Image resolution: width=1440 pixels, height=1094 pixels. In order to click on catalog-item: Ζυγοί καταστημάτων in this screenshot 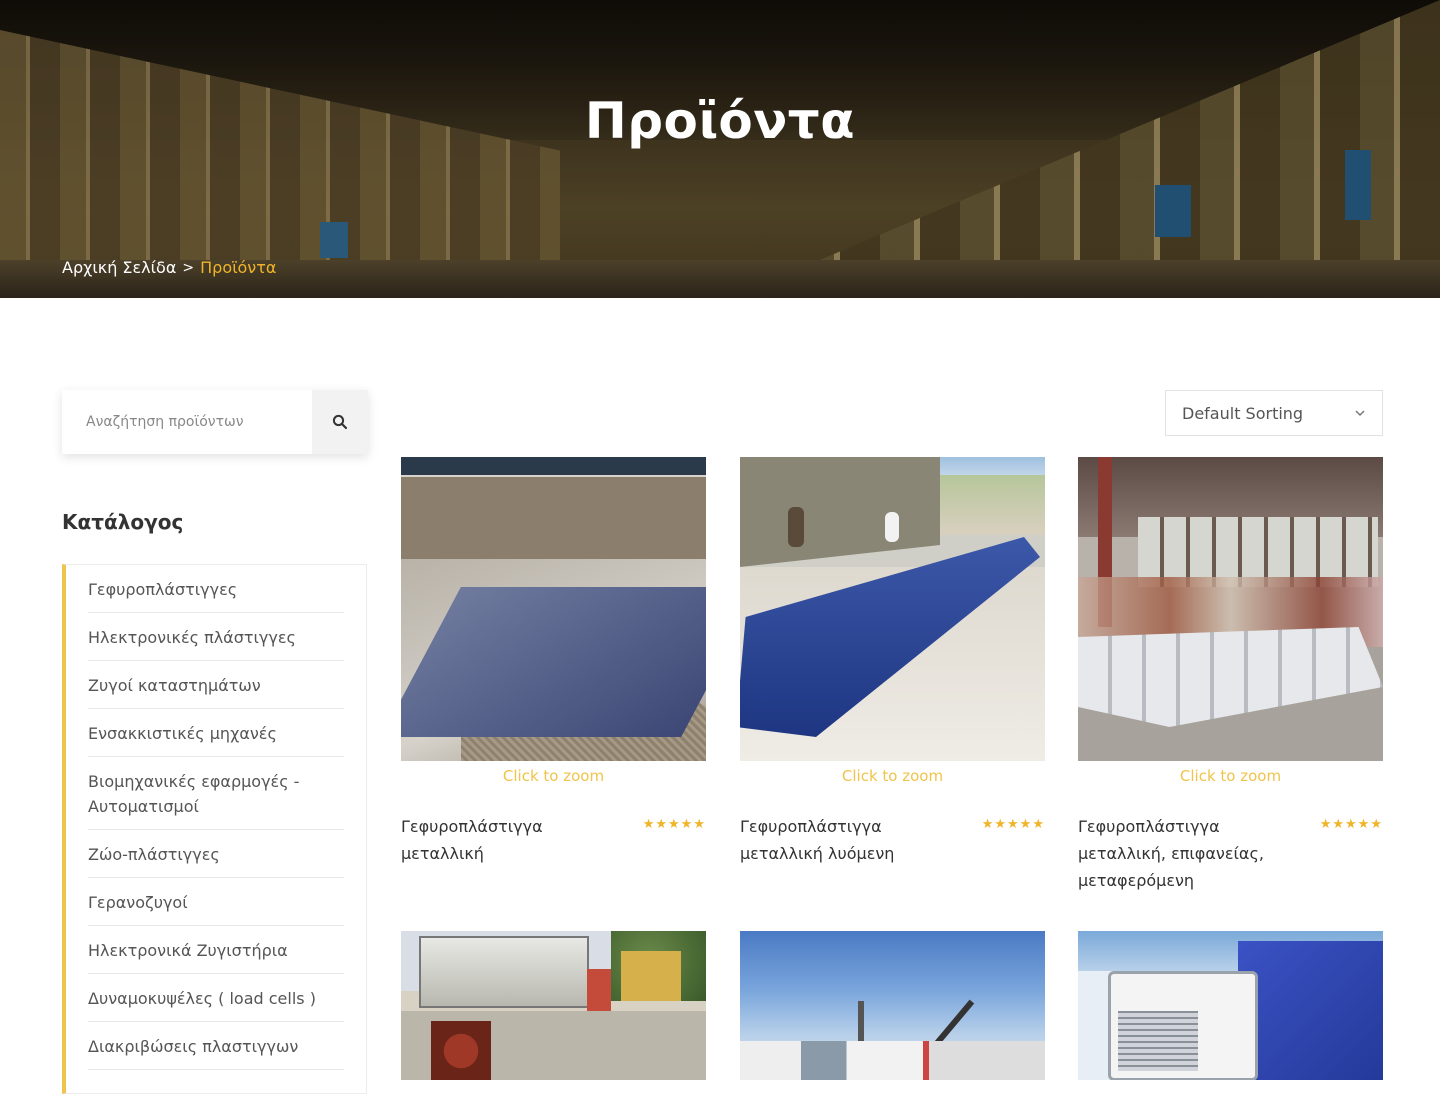, I will do `click(216, 685)`.